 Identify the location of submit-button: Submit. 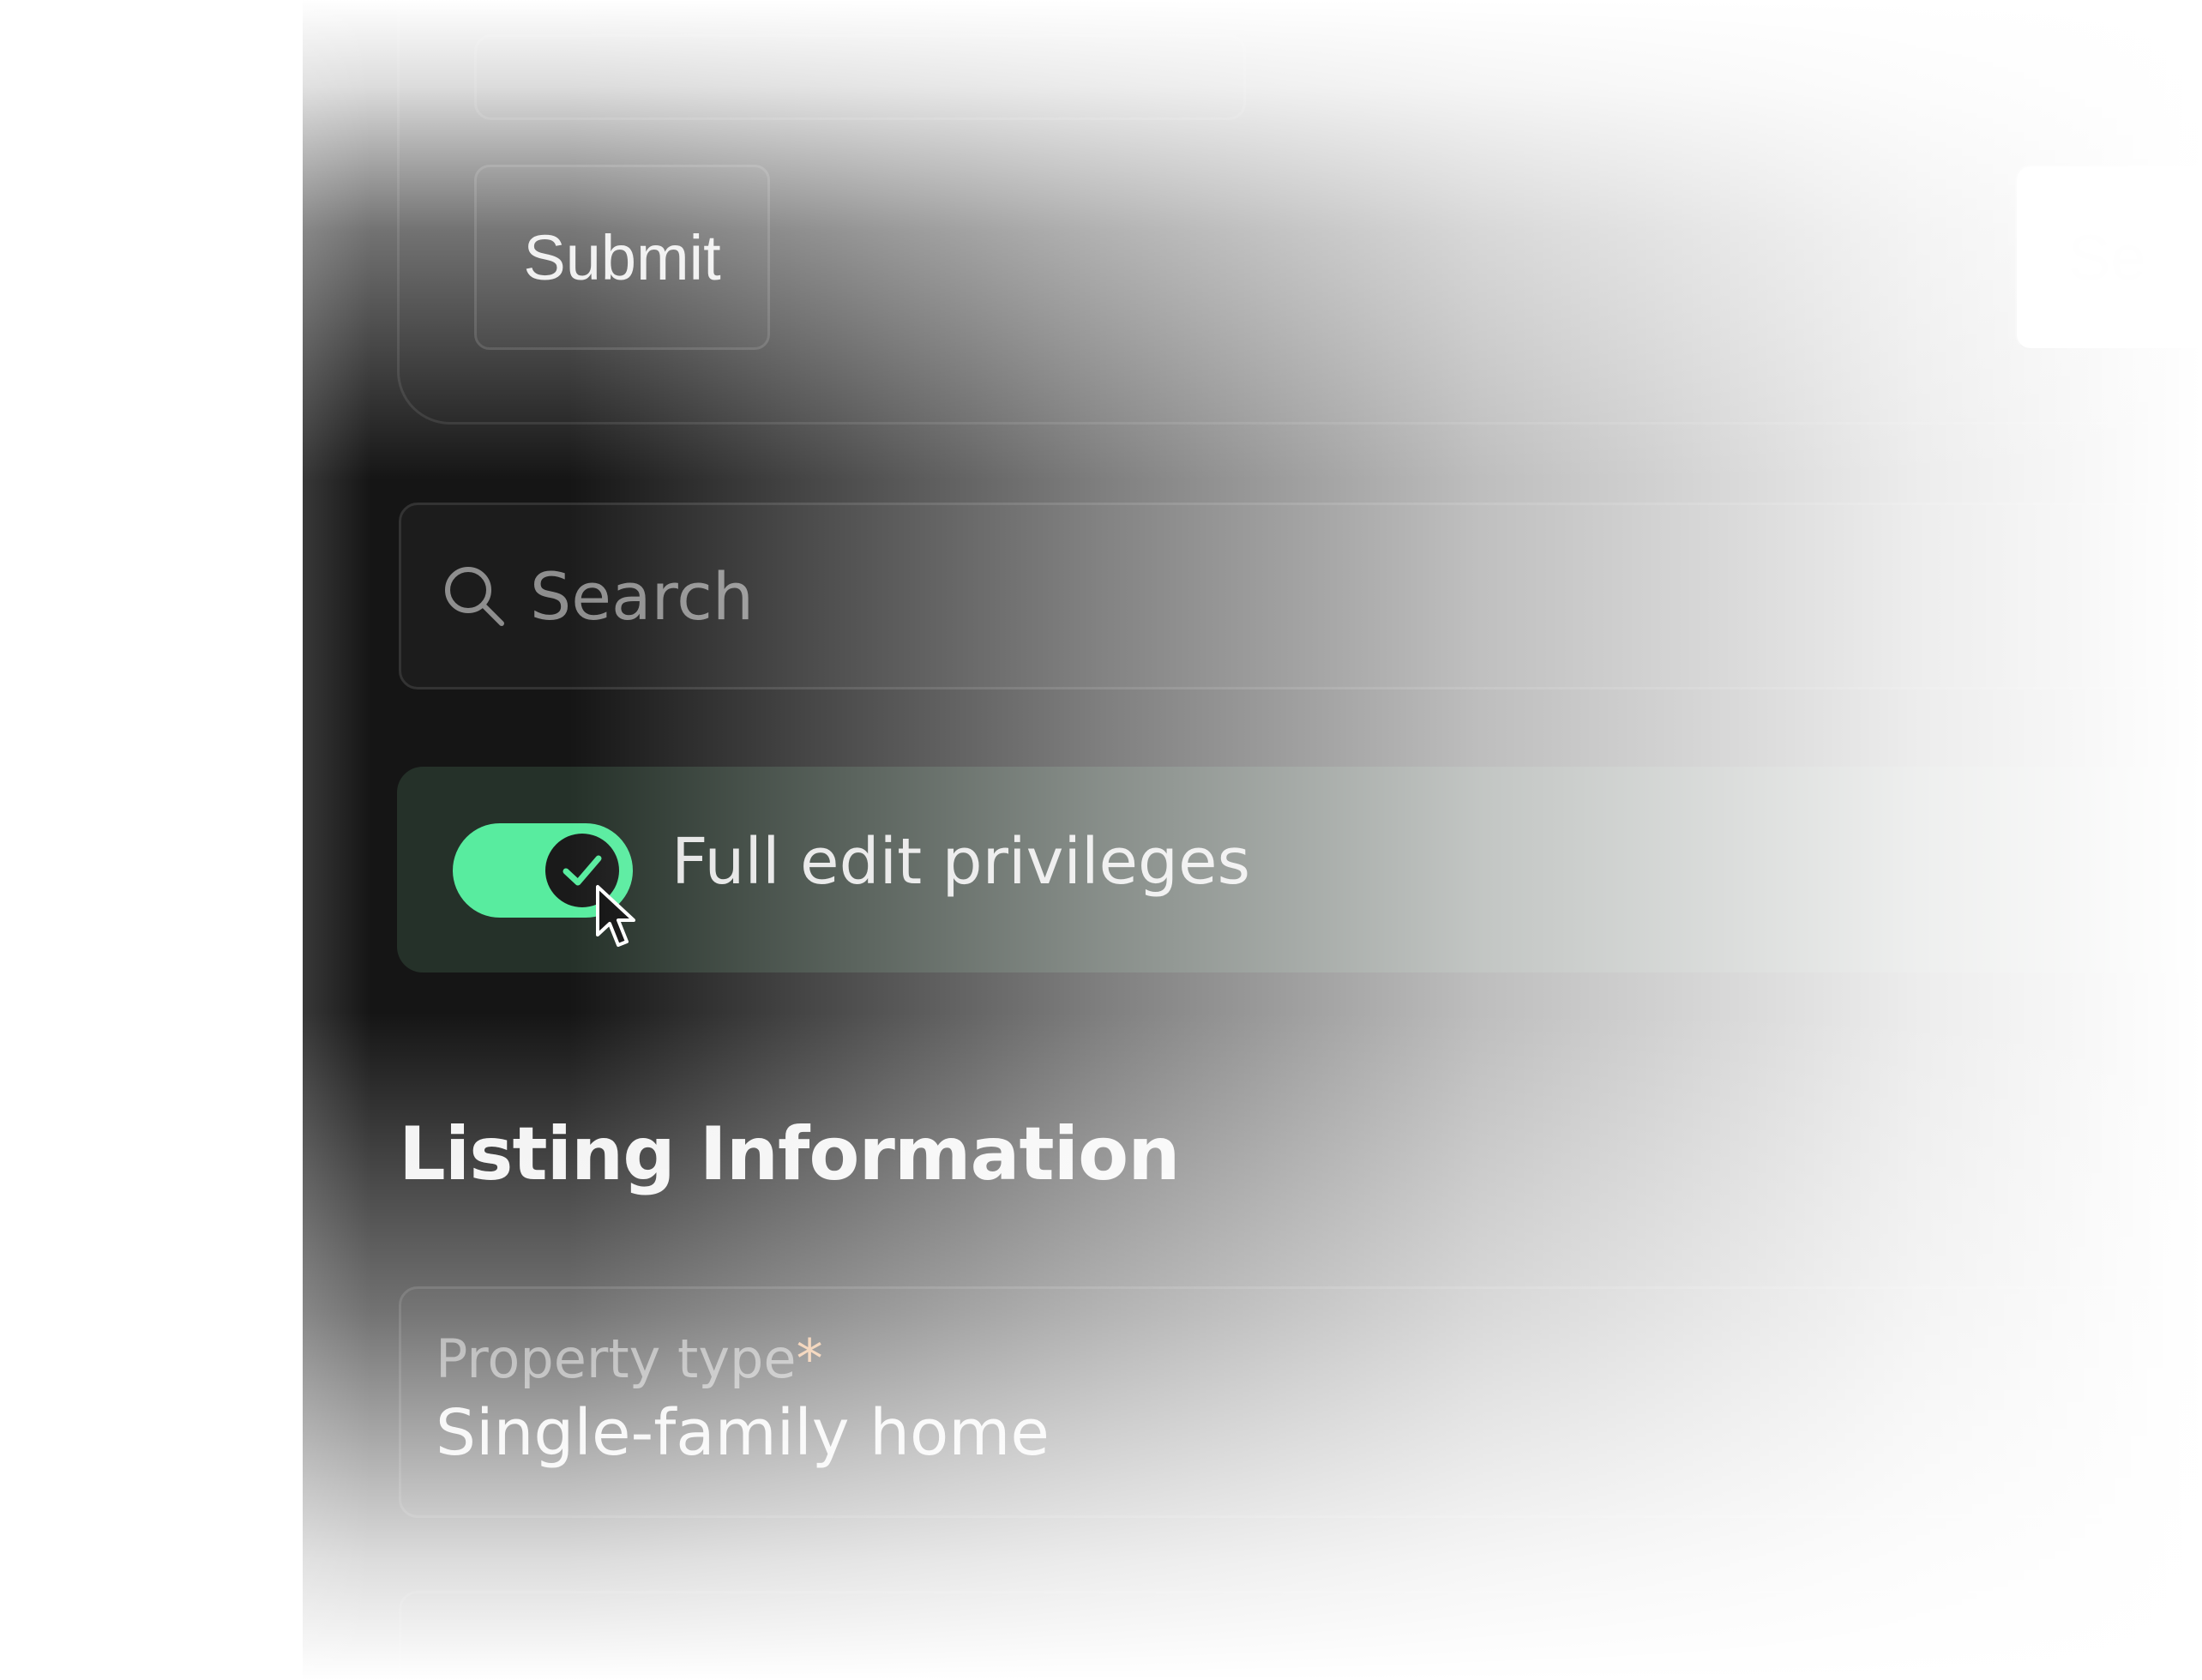
(622, 257).